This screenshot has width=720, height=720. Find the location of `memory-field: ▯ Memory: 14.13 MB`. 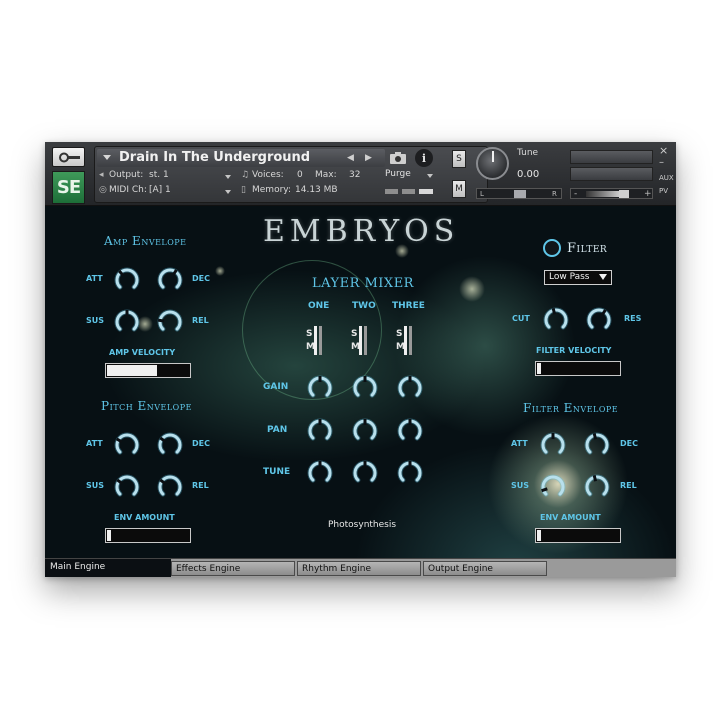

memory-field: ▯ Memory: 14.13 MB is located at coordinates (311, 191).